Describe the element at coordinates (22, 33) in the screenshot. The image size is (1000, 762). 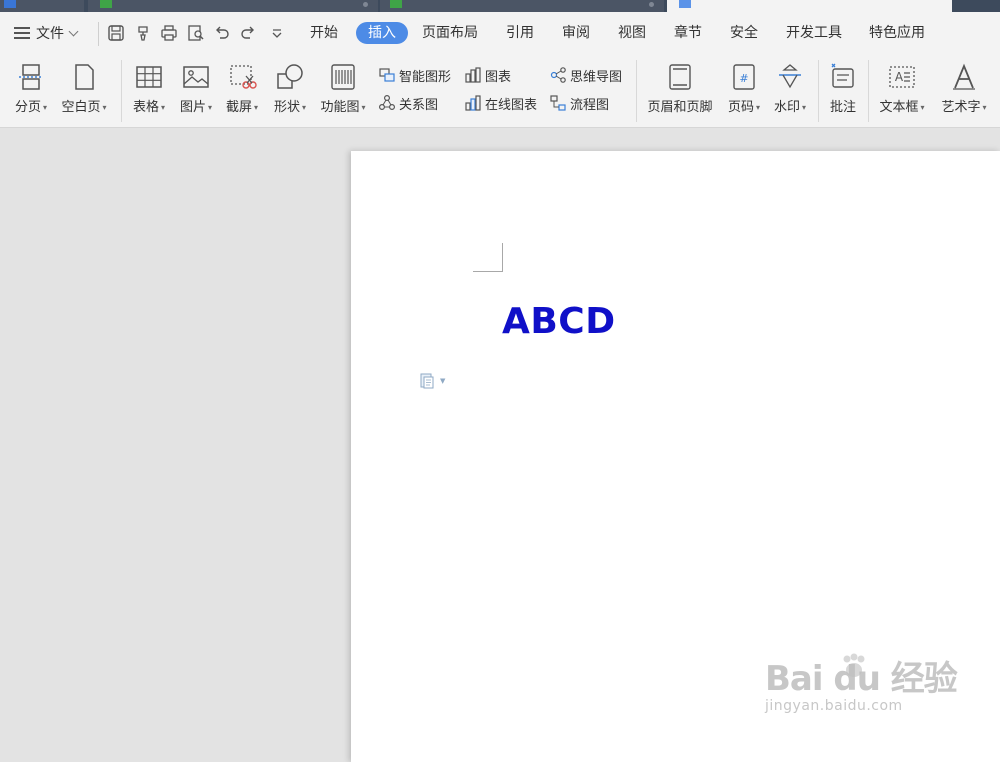
I see `menu-icon` at that location.